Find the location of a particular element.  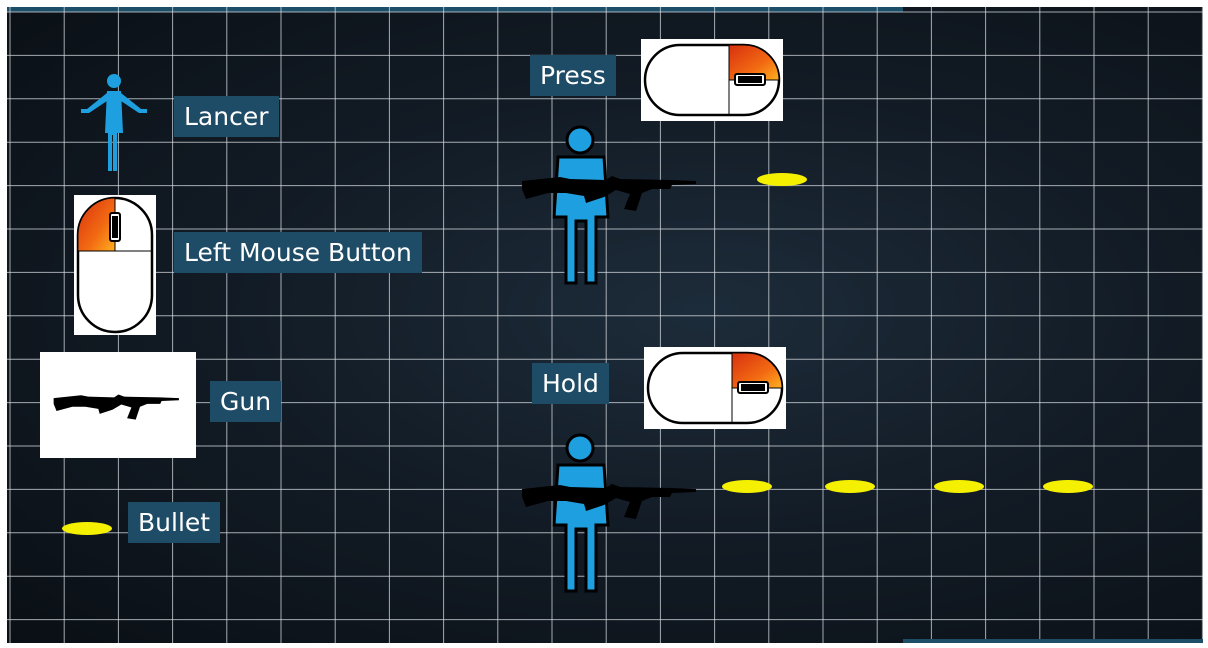

legend-mouse-card is located at coordinates (115, 265).